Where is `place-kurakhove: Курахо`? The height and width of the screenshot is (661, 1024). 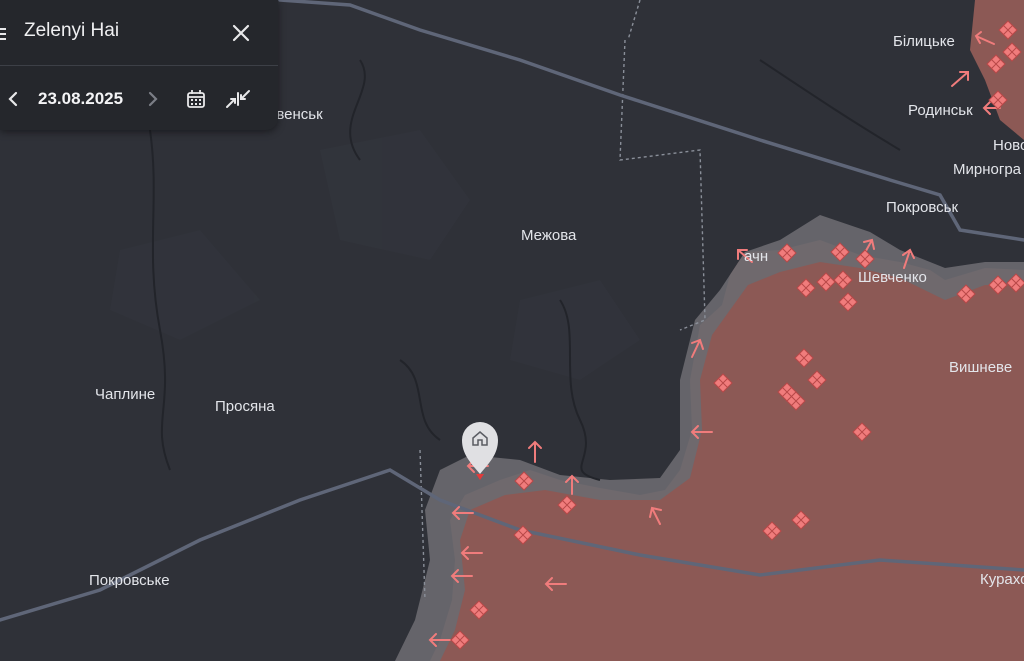
place-kurakhove: Курахо is located at coordinates (1002, 579).